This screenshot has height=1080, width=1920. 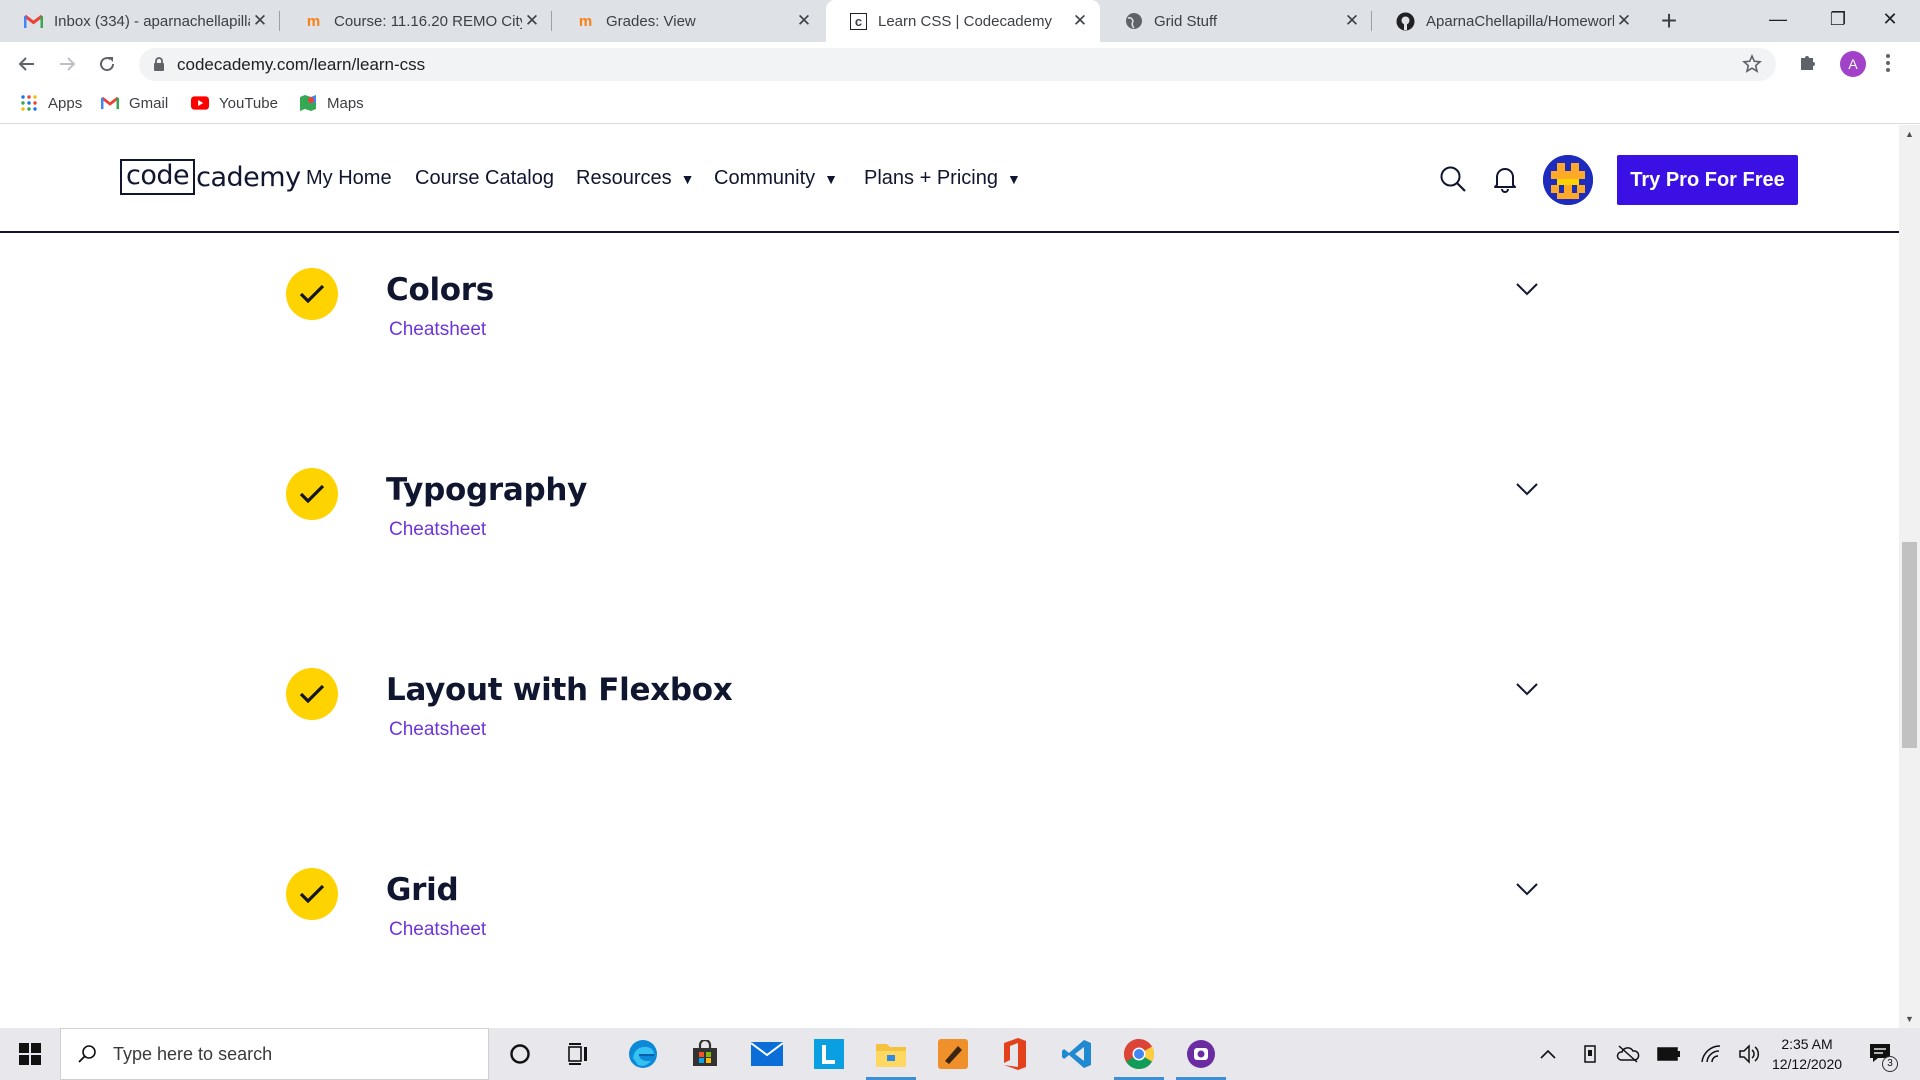 I want to click on page-scrollbar: ▲ ▼, so click(x=1909, y=576).